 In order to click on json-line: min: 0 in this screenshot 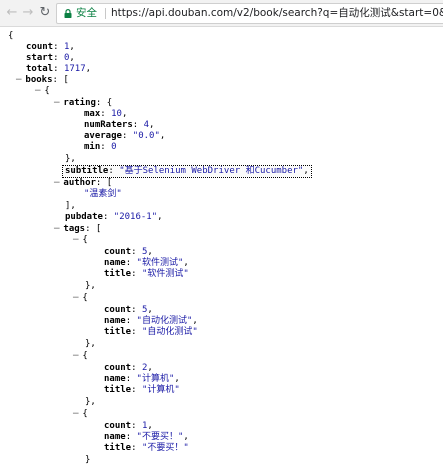, I will do `click(100, 147)`.